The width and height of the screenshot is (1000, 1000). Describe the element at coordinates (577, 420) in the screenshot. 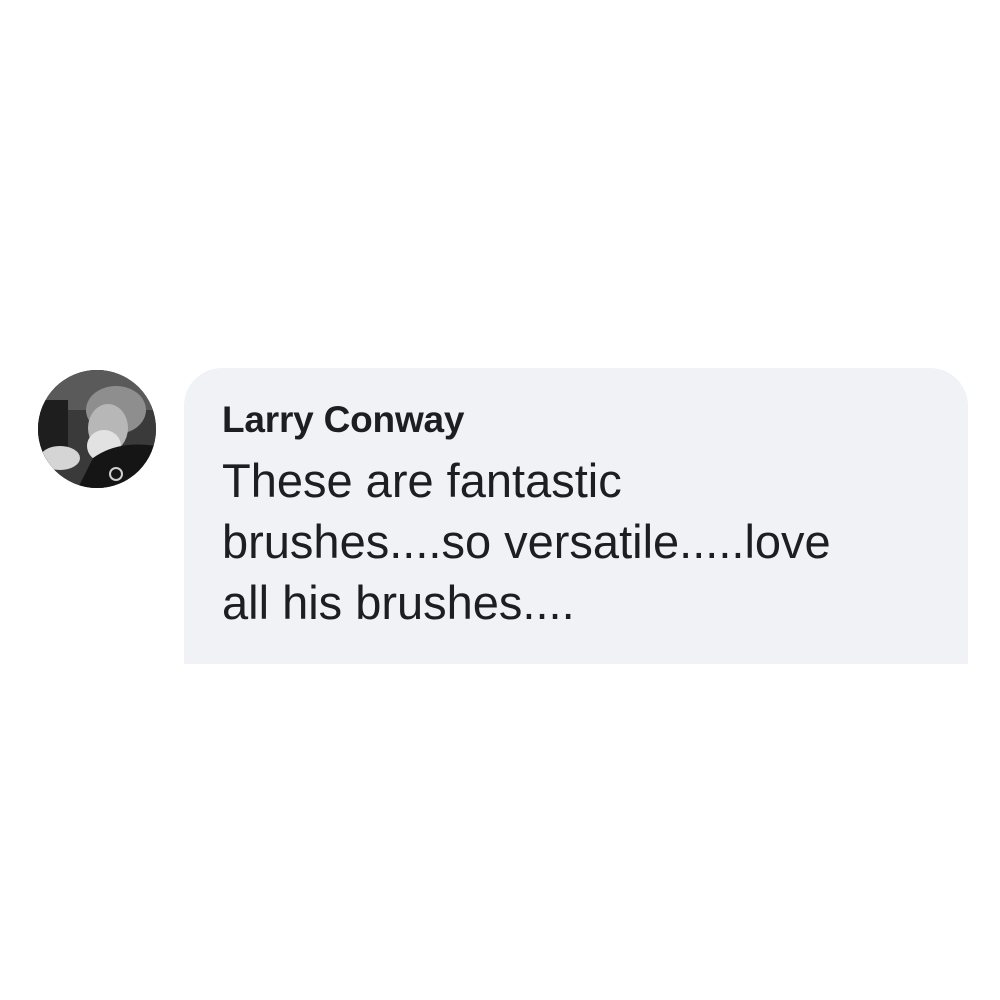

I see `comment-author: Larry Conway` at that location.